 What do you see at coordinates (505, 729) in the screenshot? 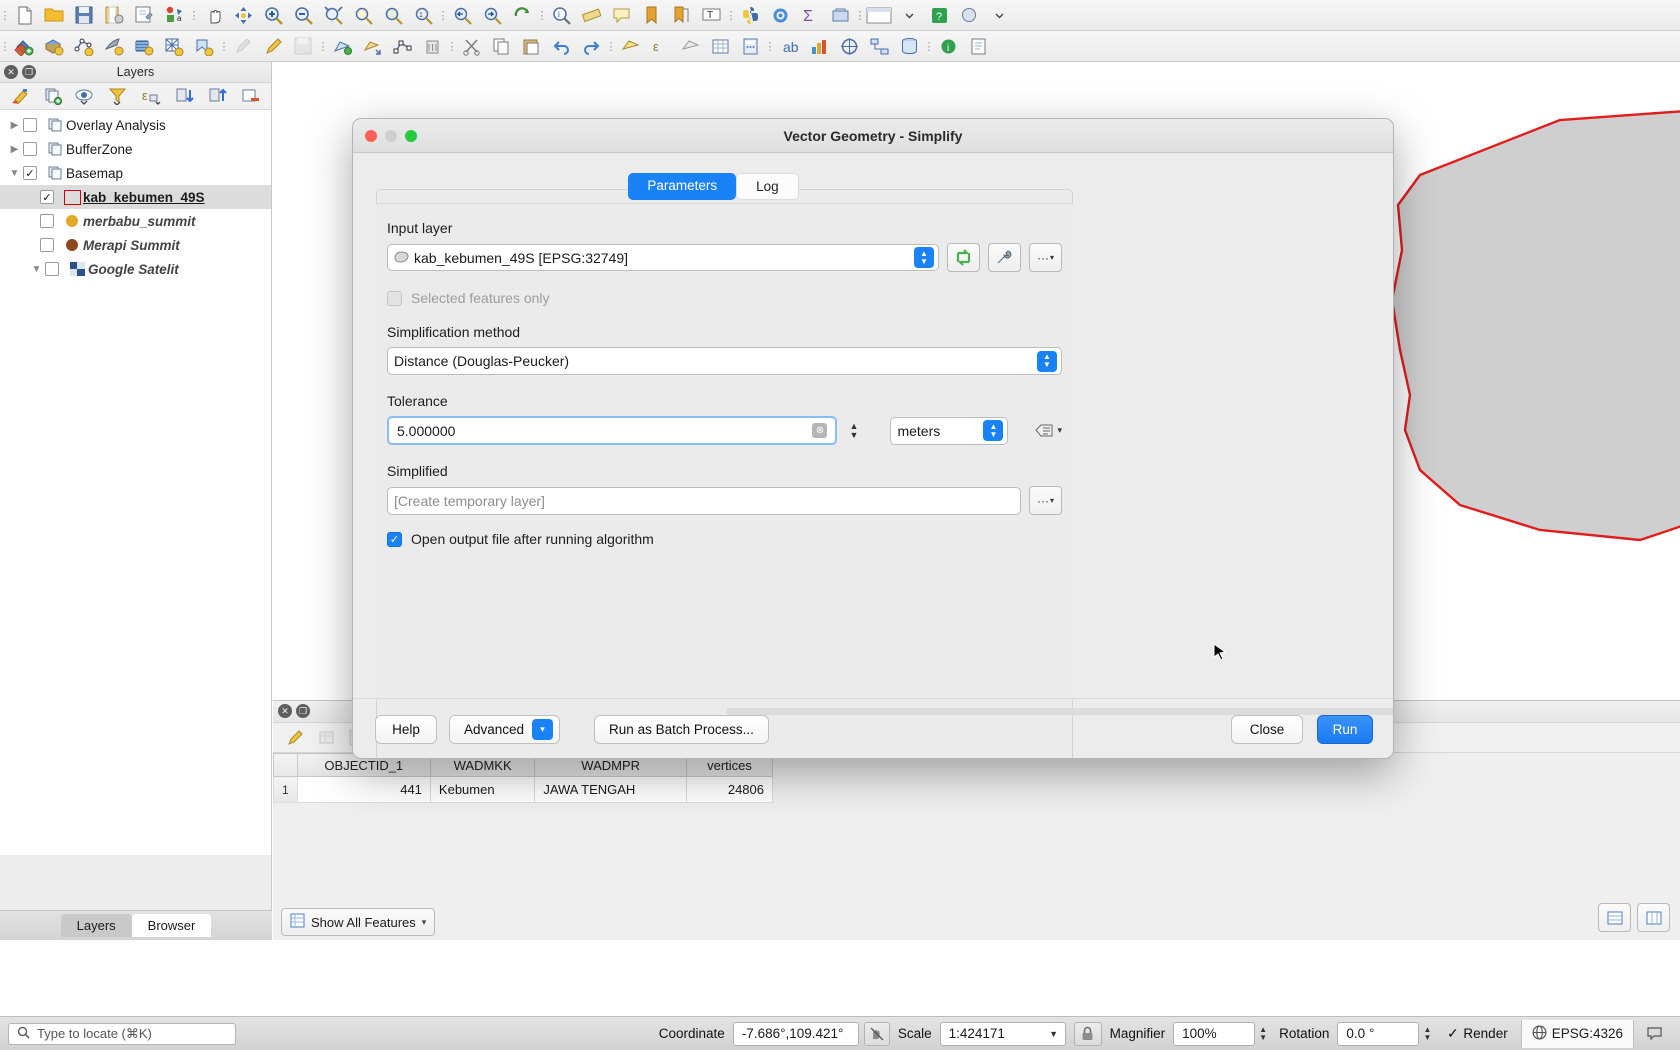
I see `advanced-button: Advanced ▾` at bounding box center [505, 729].